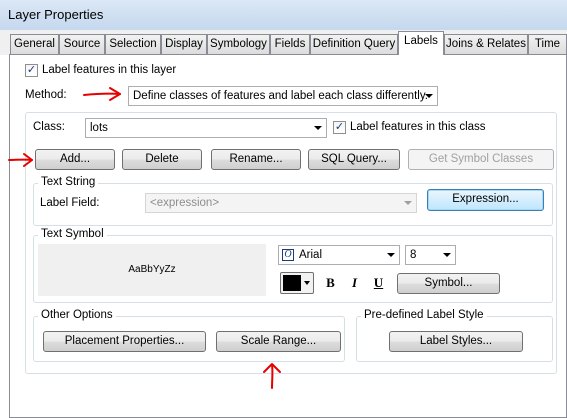 The height and width of the screenshot is (418, 567). I want to click on class-dropdown: lots, so click(206, 128).